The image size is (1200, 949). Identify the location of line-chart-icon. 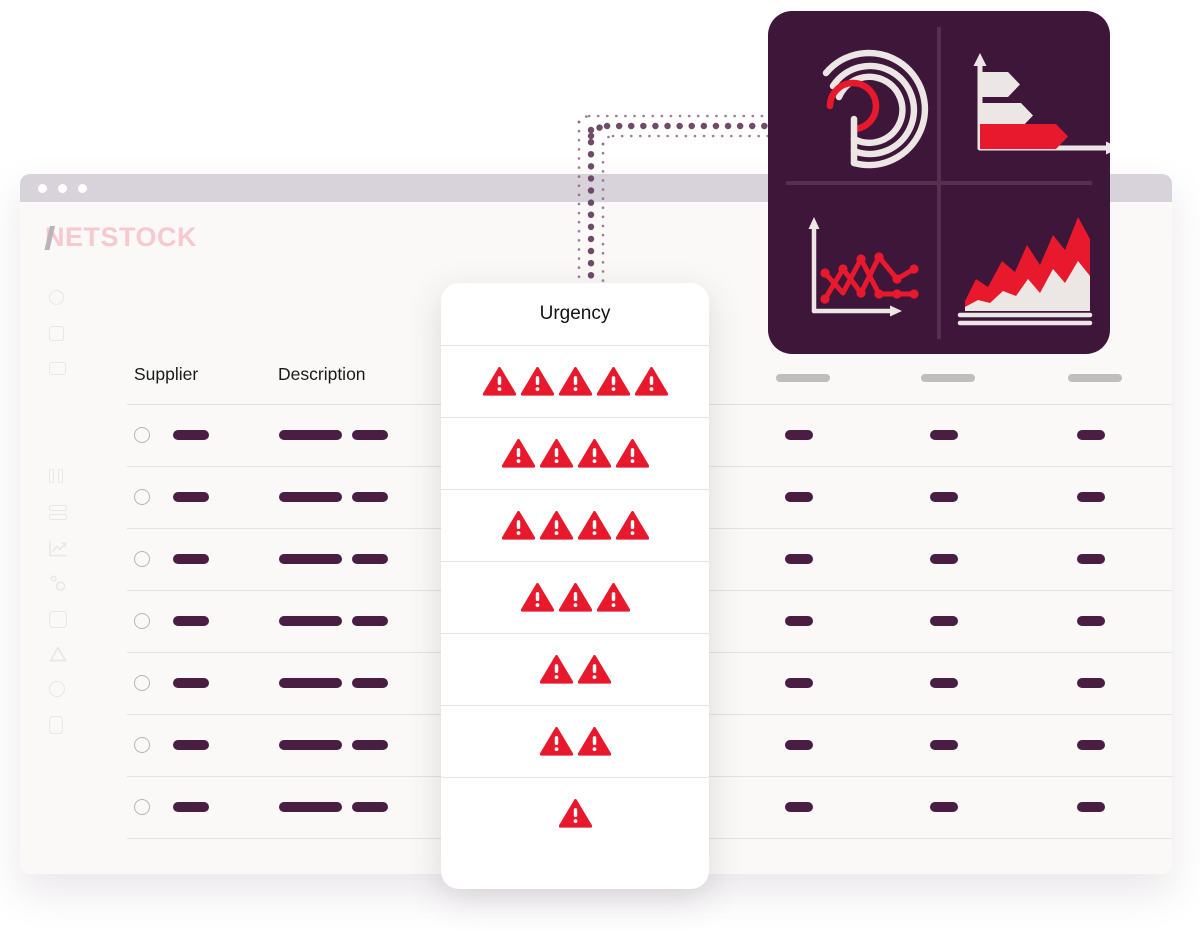
(58, 548).